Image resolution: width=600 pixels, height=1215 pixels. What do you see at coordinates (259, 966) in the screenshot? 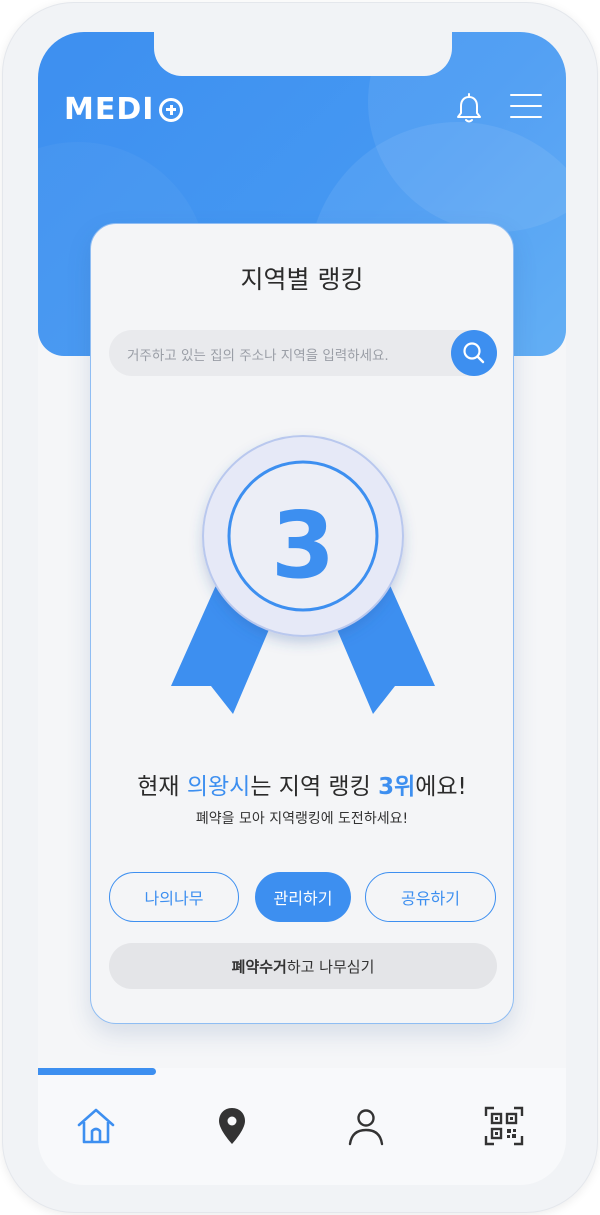
I see `collect-button-bold: 폐약수거` at bounding box center [259, 966].